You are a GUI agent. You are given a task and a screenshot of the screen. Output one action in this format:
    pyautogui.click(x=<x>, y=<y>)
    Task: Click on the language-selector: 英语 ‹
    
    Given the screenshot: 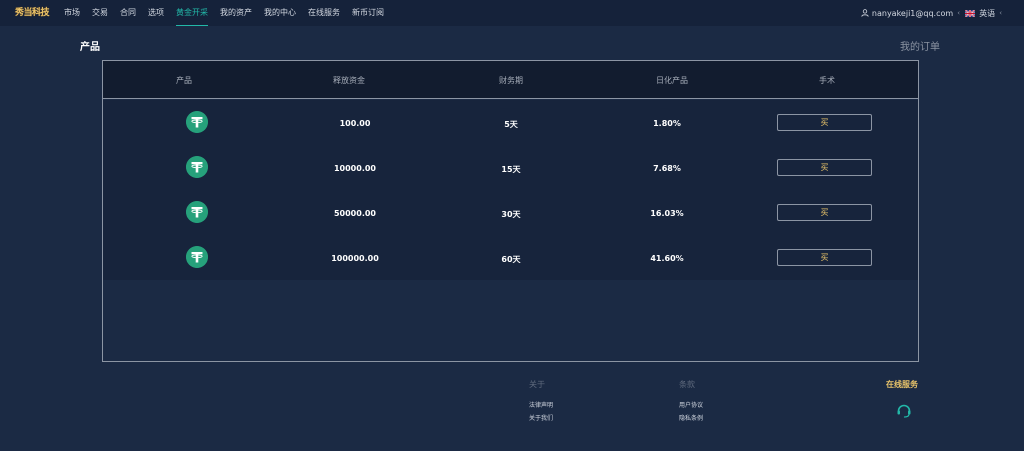 What is the action you would take?
    pyautogui.click(x=983, y=13)
    